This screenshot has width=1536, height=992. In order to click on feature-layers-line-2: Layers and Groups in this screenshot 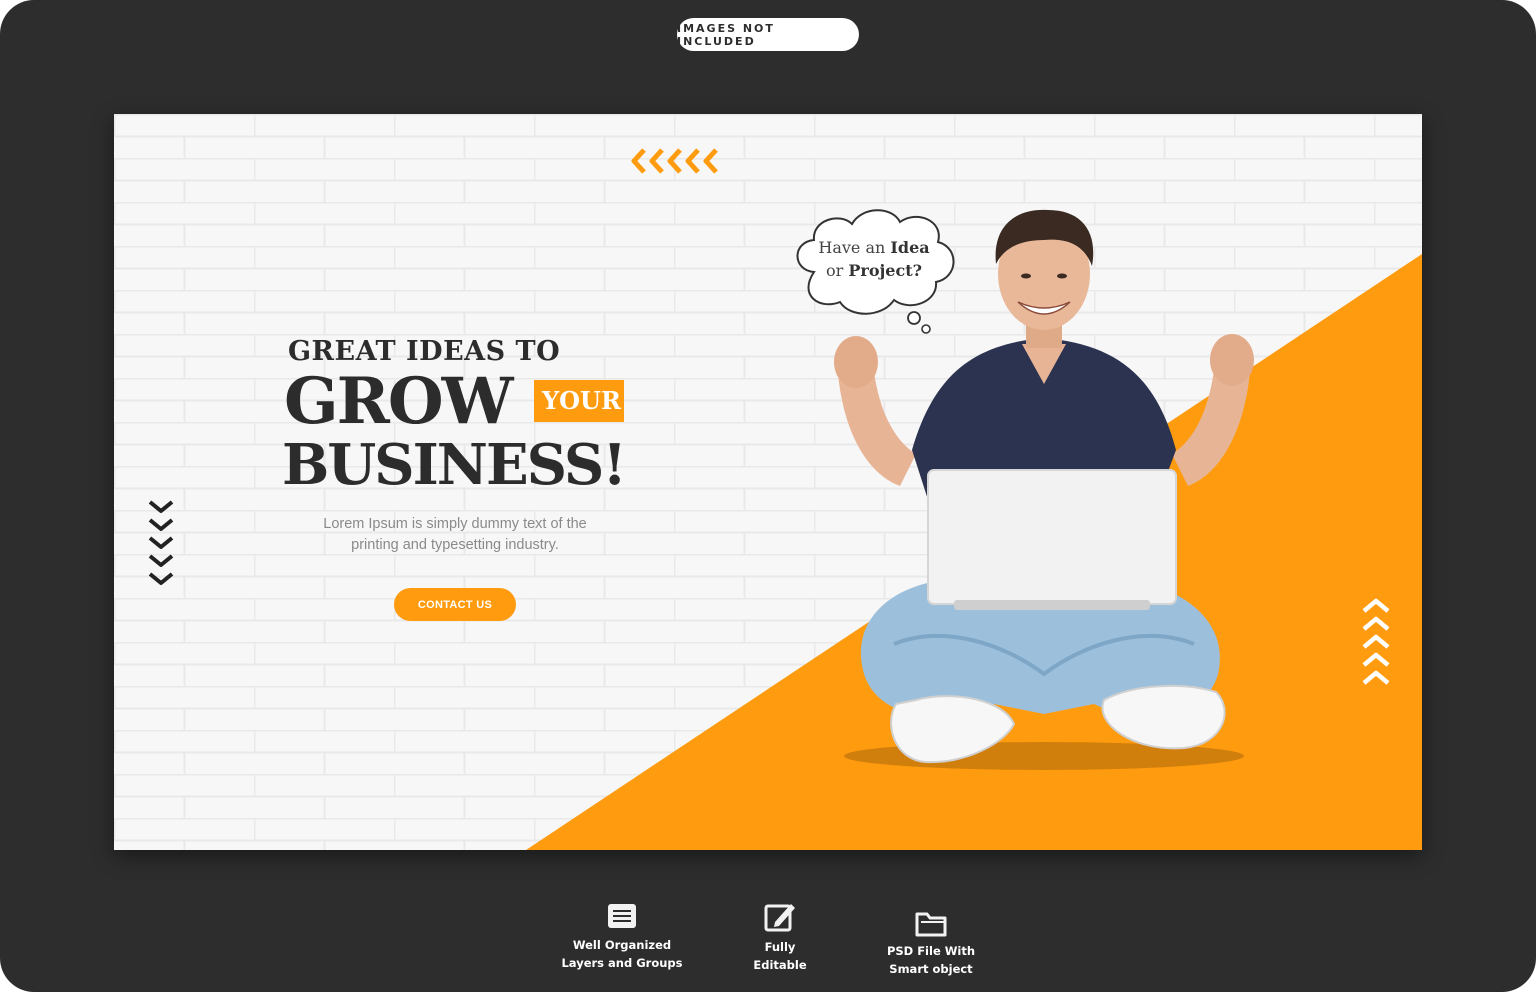, I will do `click(622, 963)`.